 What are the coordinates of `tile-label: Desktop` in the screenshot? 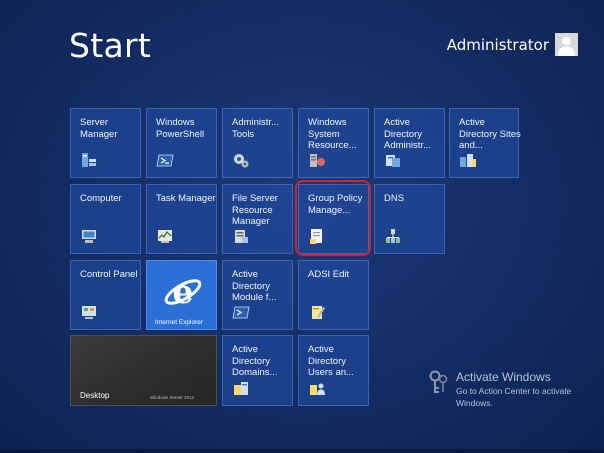 It's located at (95, 395).